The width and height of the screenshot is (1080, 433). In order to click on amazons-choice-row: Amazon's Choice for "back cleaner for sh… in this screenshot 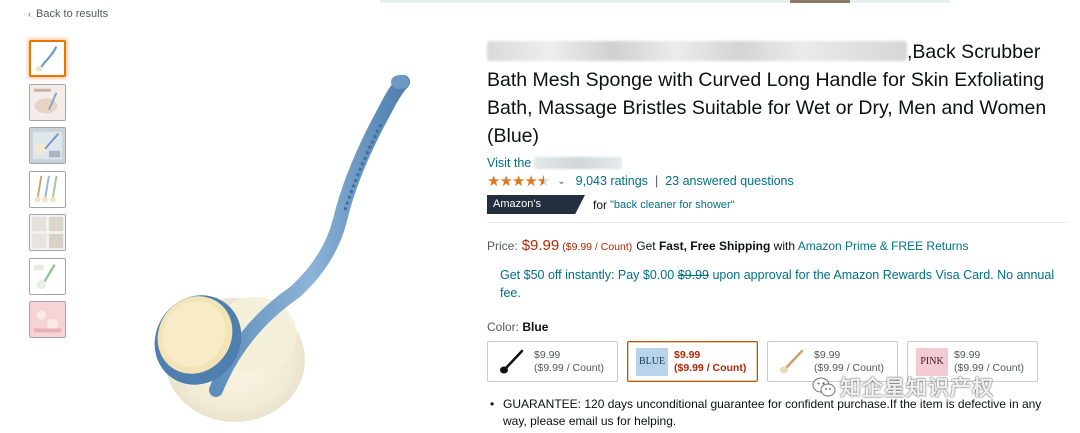, I will do `click(779, 204)`.